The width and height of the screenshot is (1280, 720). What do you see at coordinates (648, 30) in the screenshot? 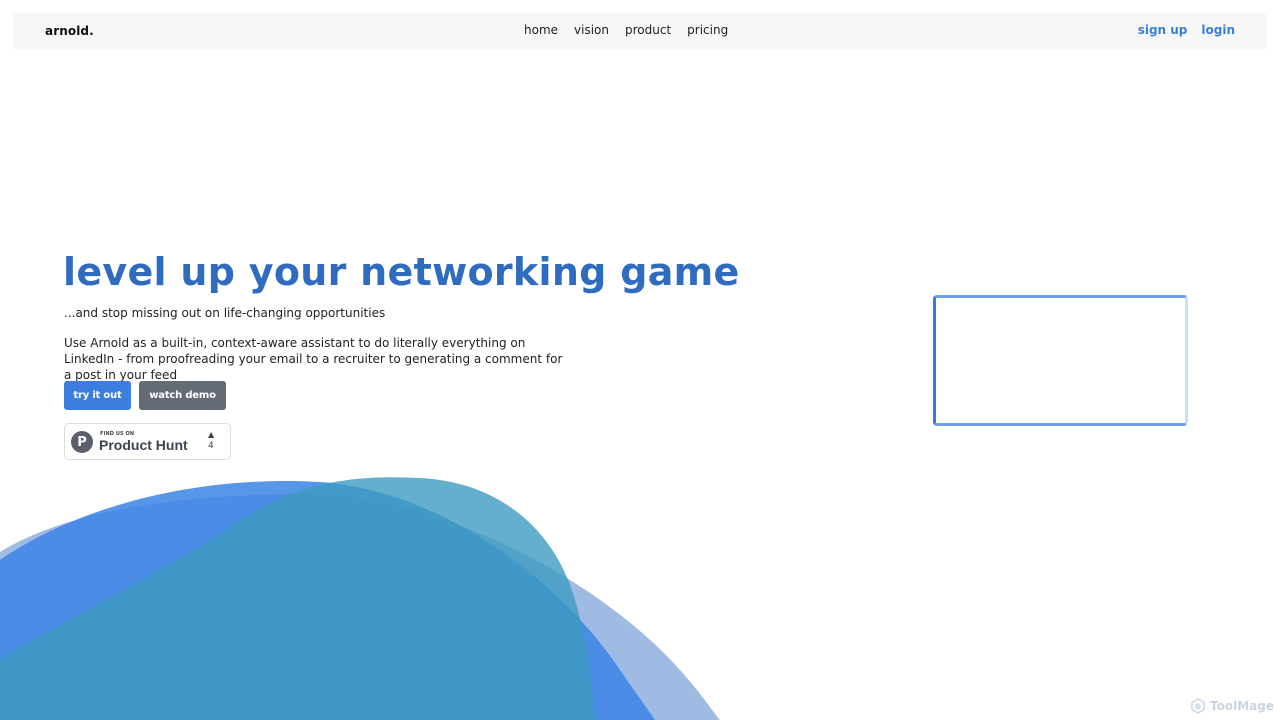
I see `nav-link-product: product` at bounding box center [648, 30].